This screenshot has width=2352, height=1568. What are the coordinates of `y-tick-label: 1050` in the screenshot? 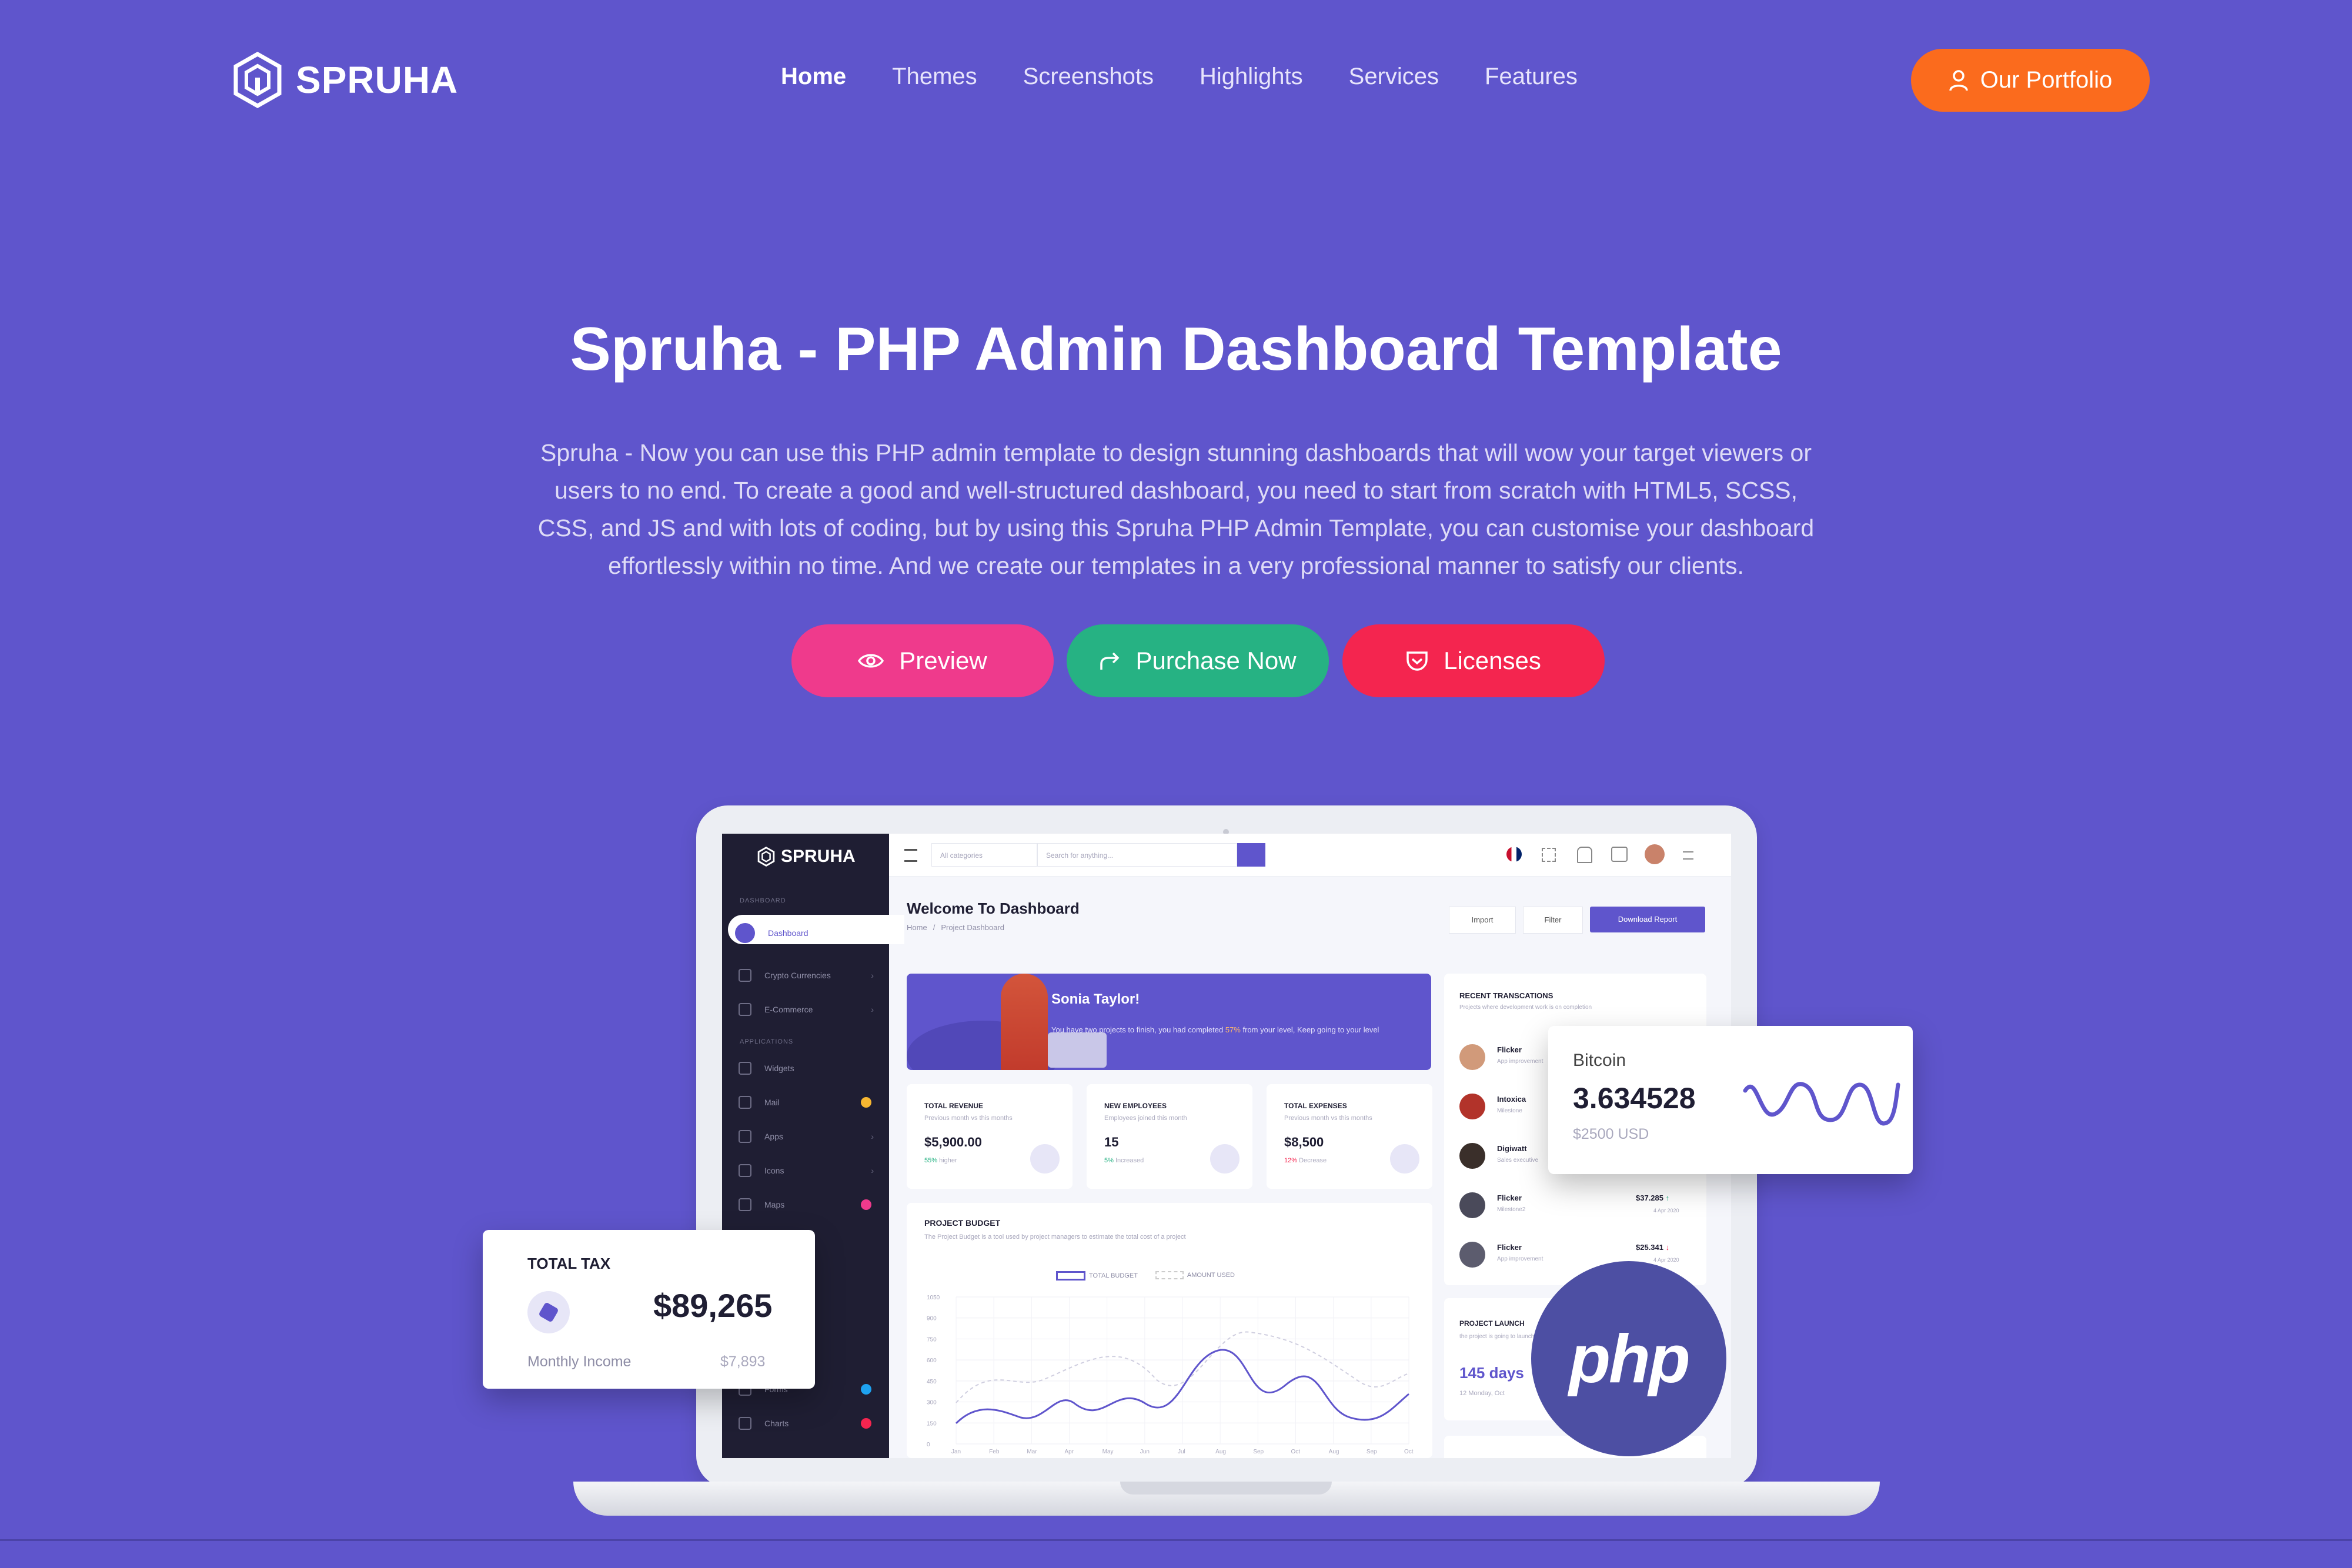 It's located at (933, 1298).